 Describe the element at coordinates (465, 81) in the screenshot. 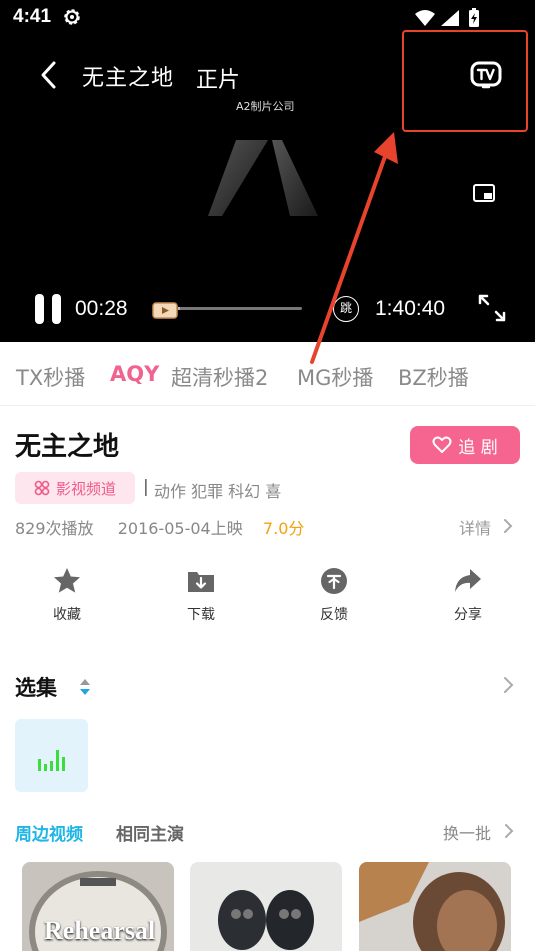

I see `annotation-highlight-box` at that location.